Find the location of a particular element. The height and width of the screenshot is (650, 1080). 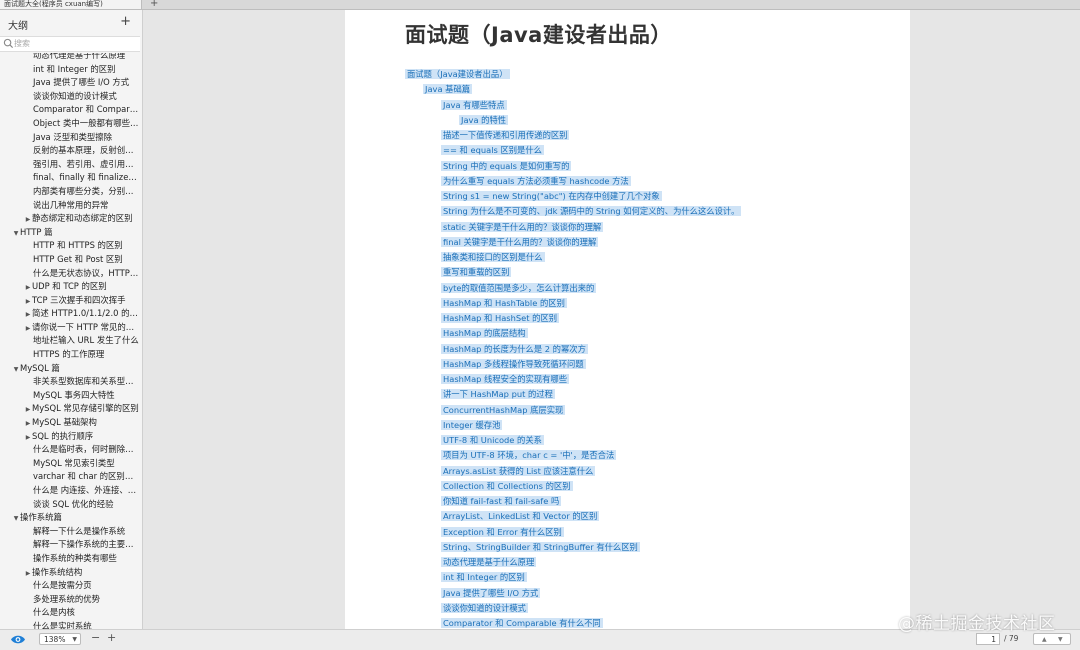

toc-link: ArrayList、LinkedList 和 Vector 的区别 is located at coordinates (520, 516).